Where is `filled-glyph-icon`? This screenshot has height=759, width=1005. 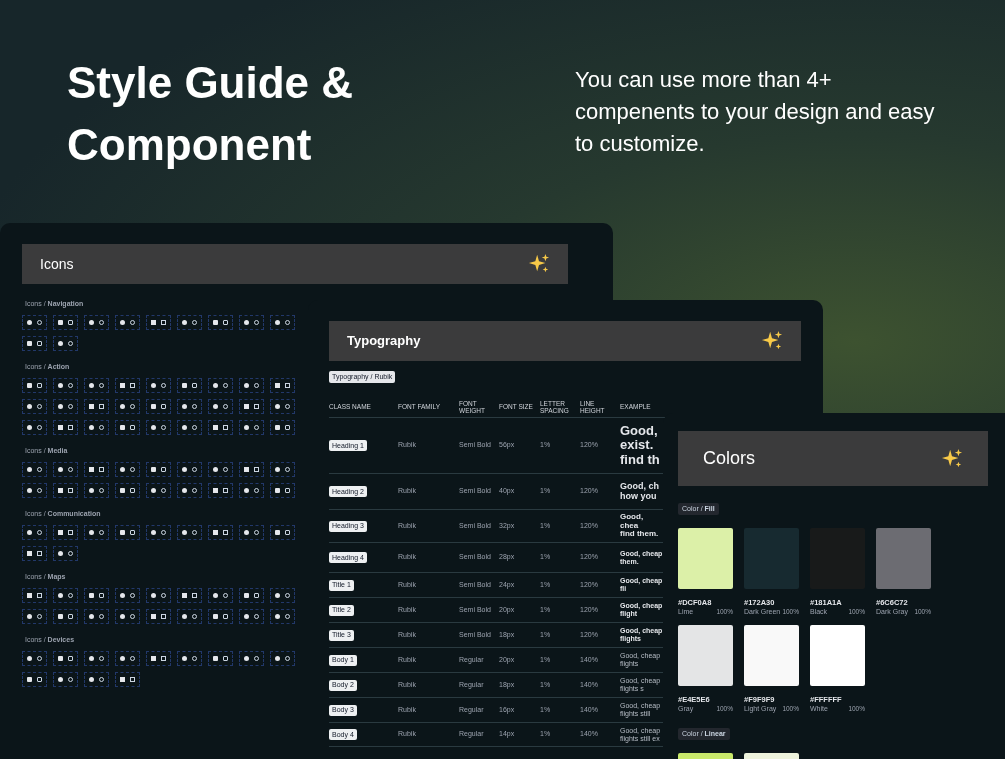
filled-glyph-icon is located at coordinates (122, 616).